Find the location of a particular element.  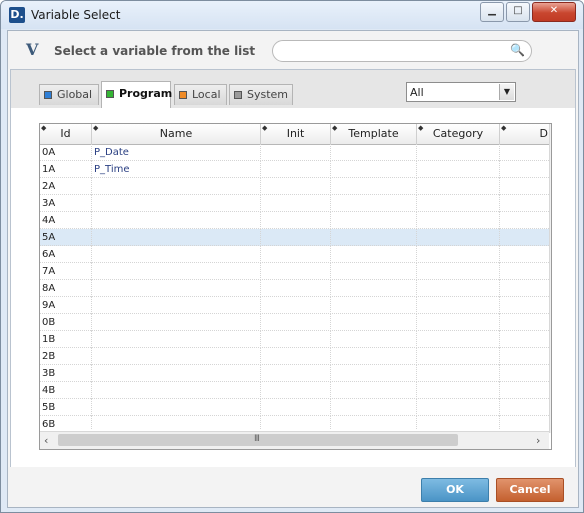

column-header-template: ◆ Template is located at coordinates (374, 134).